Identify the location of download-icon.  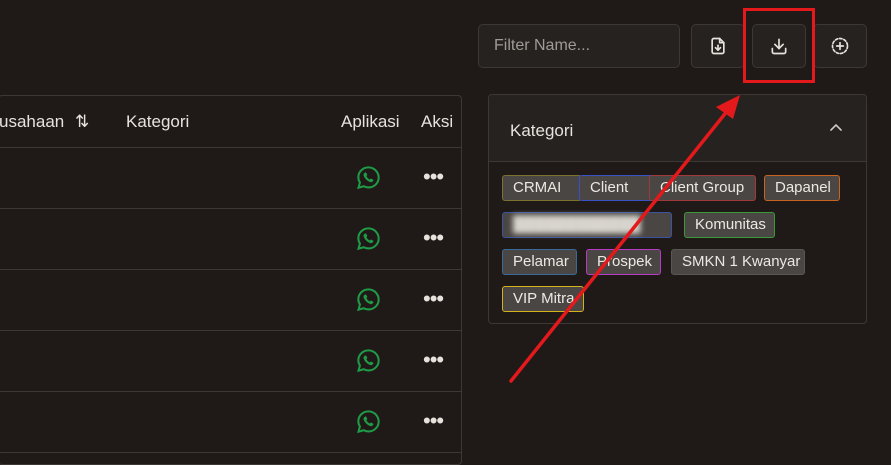
(779, 46).